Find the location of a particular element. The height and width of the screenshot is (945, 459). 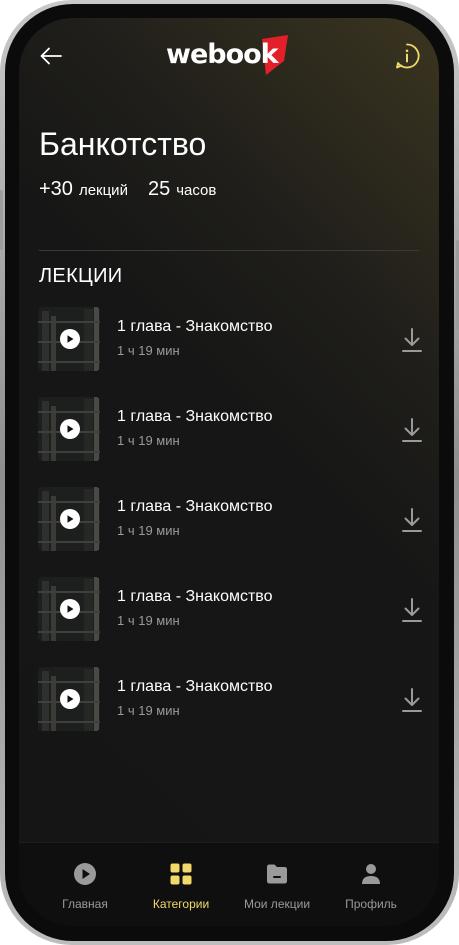

lectures-unit: лекций is located at coordinates (103, 190).